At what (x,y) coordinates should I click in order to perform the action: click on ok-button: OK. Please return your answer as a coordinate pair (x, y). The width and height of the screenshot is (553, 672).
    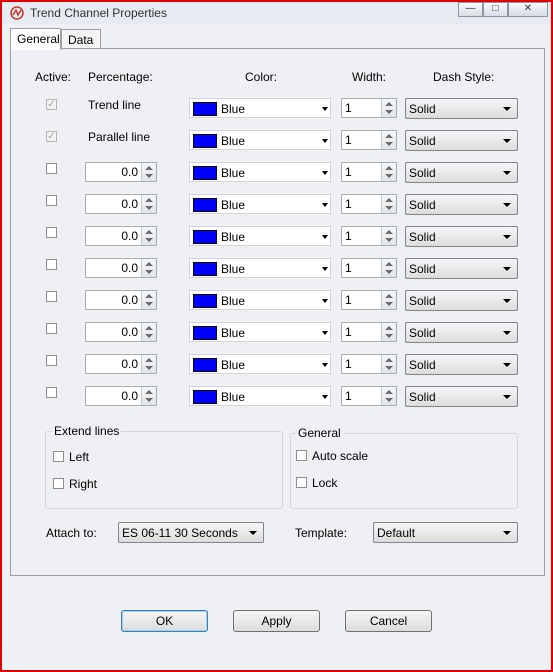
    Looking at the image, I should click on (164, 621).